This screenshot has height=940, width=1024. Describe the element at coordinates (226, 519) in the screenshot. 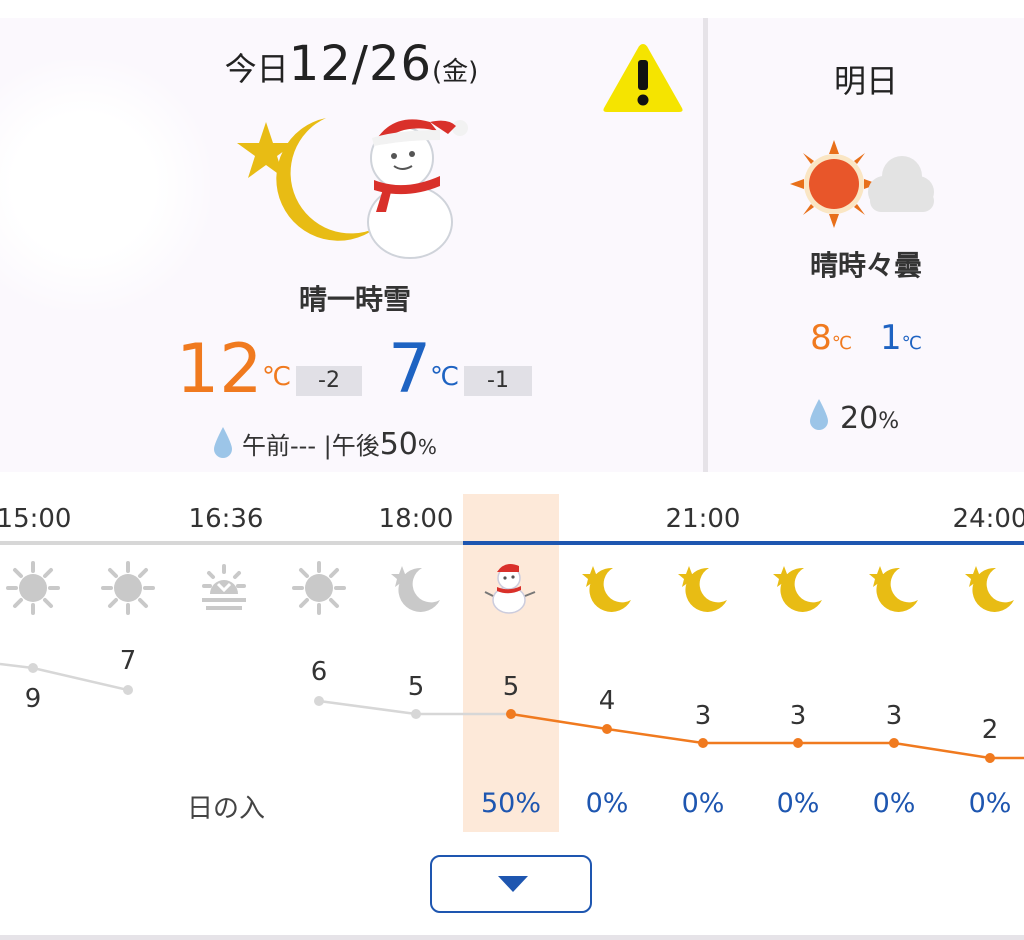

I see `time-label: 16:36` at that location.